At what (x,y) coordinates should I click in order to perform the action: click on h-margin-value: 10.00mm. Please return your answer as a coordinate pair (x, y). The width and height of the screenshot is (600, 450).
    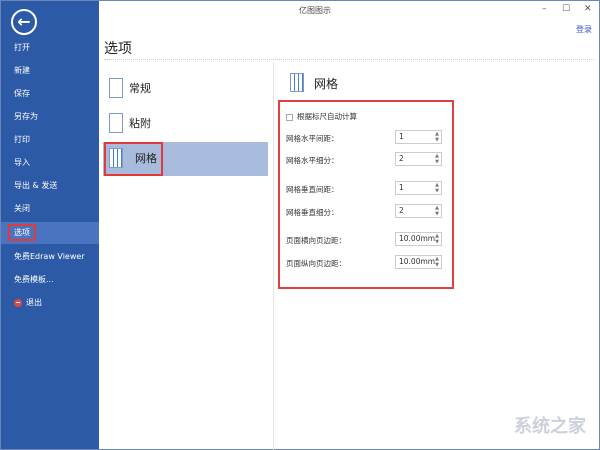
    Looking at the image, I should click on (417, 238).